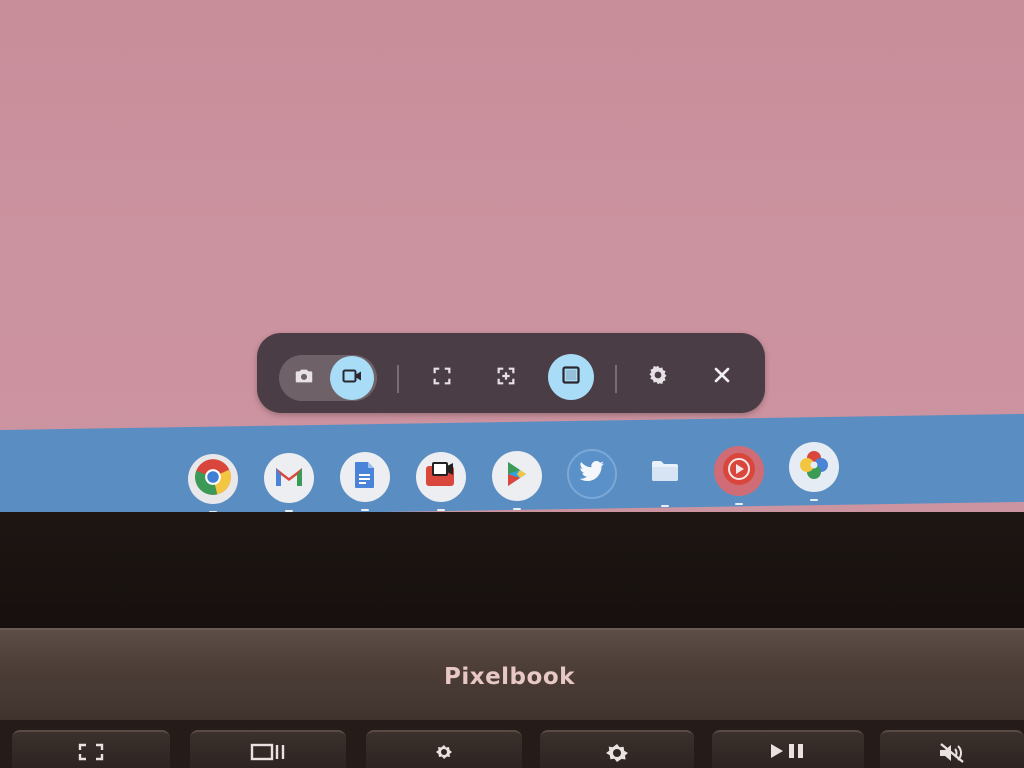 This screenshot has width=1024, height=768. What do you see at coordinates (509, 677) in the screenshot?
I see `device-brand-label: Pixelbook` at bounding box center [509, 677].